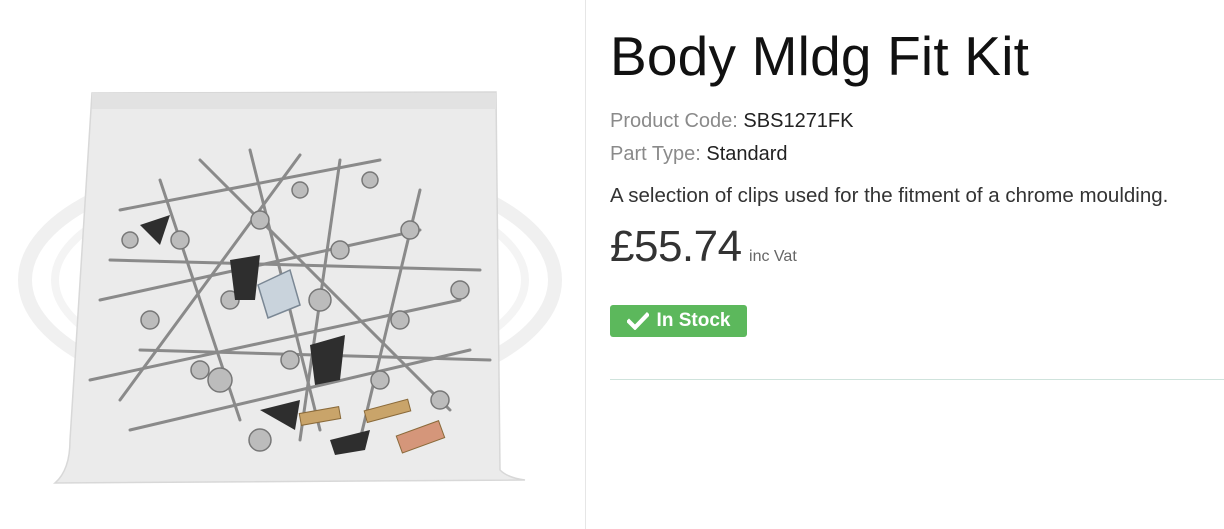 The image size is (1224, 529). What do you see at coordinates (917, 379) in the screenshot?
I see `section-divider` at bounding box center [917, 379].